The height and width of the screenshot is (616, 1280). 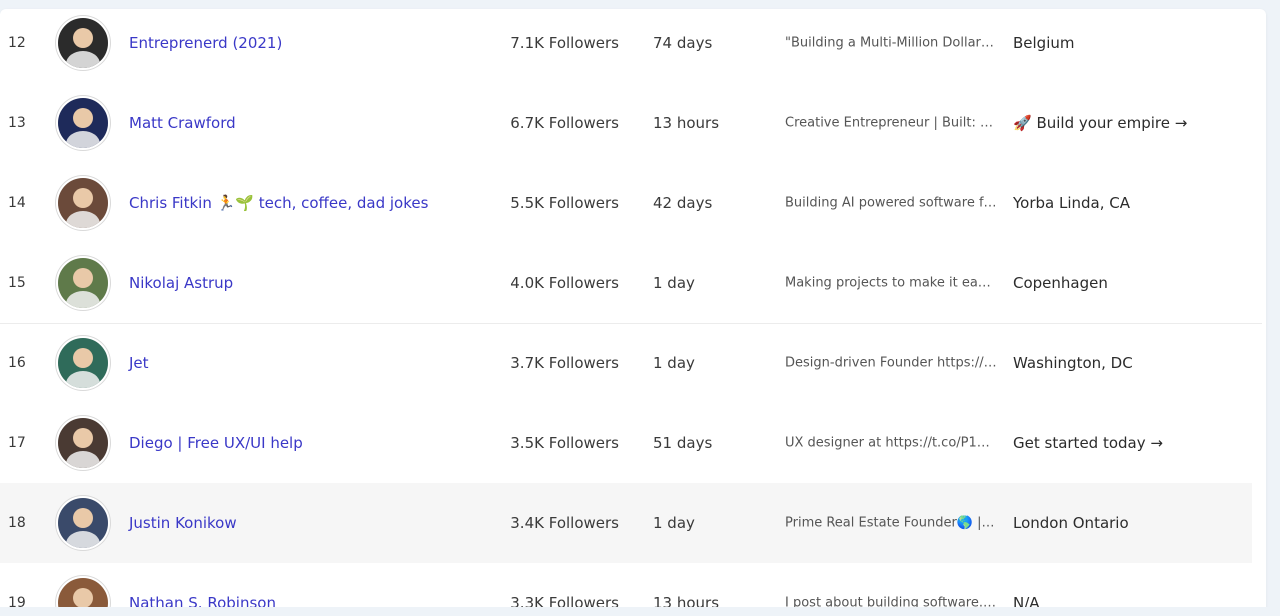 I want to click on follower-count: 3.7K Followers, so click(x=564, y=363).